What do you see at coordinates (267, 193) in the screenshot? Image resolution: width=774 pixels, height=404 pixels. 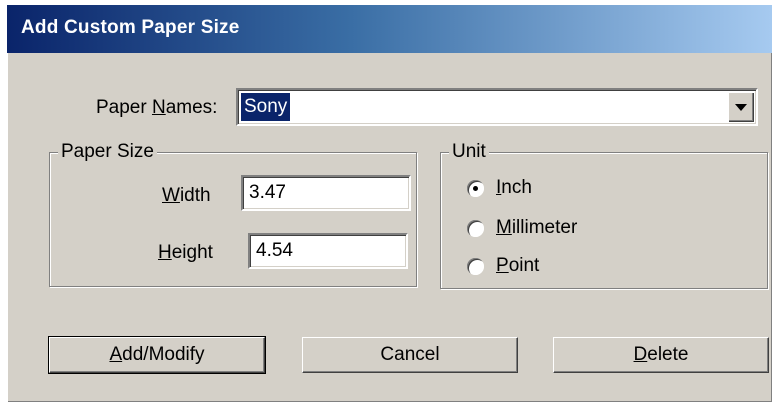 I see `width-value: 3.47` at bounding box center [267, 193].